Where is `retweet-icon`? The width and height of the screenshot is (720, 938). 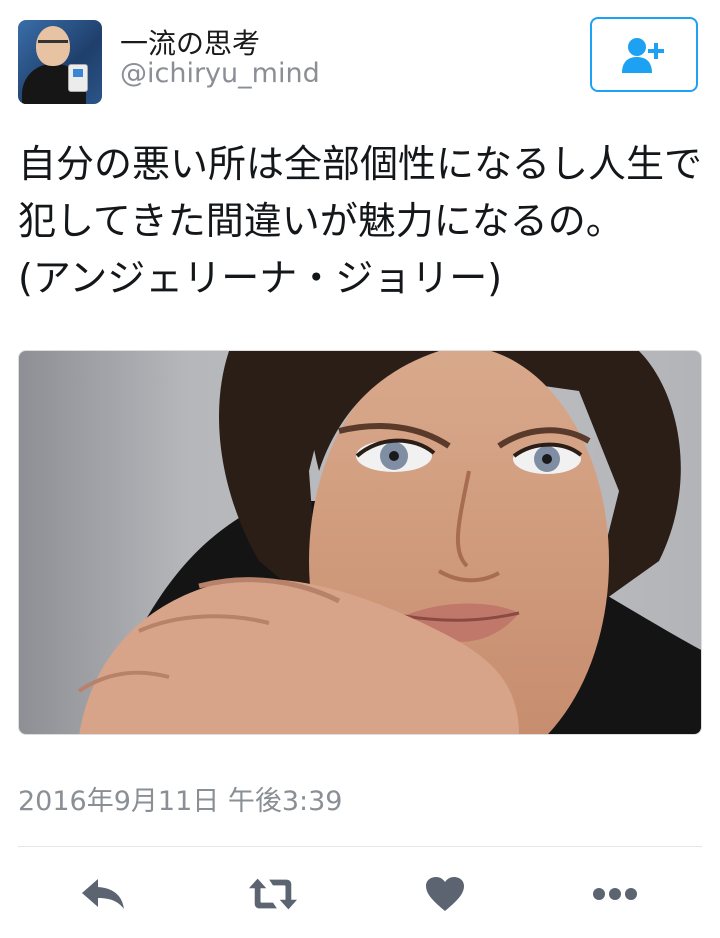
retweet-icon is located at coordinates (273, 894).